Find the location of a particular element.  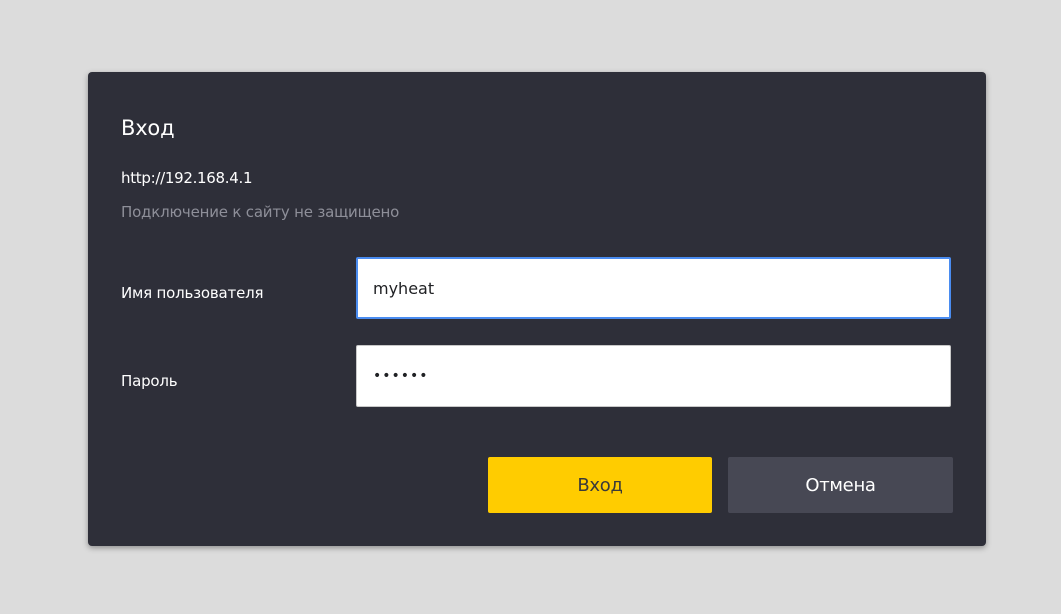

password-input is located at coordinates (653, 376).